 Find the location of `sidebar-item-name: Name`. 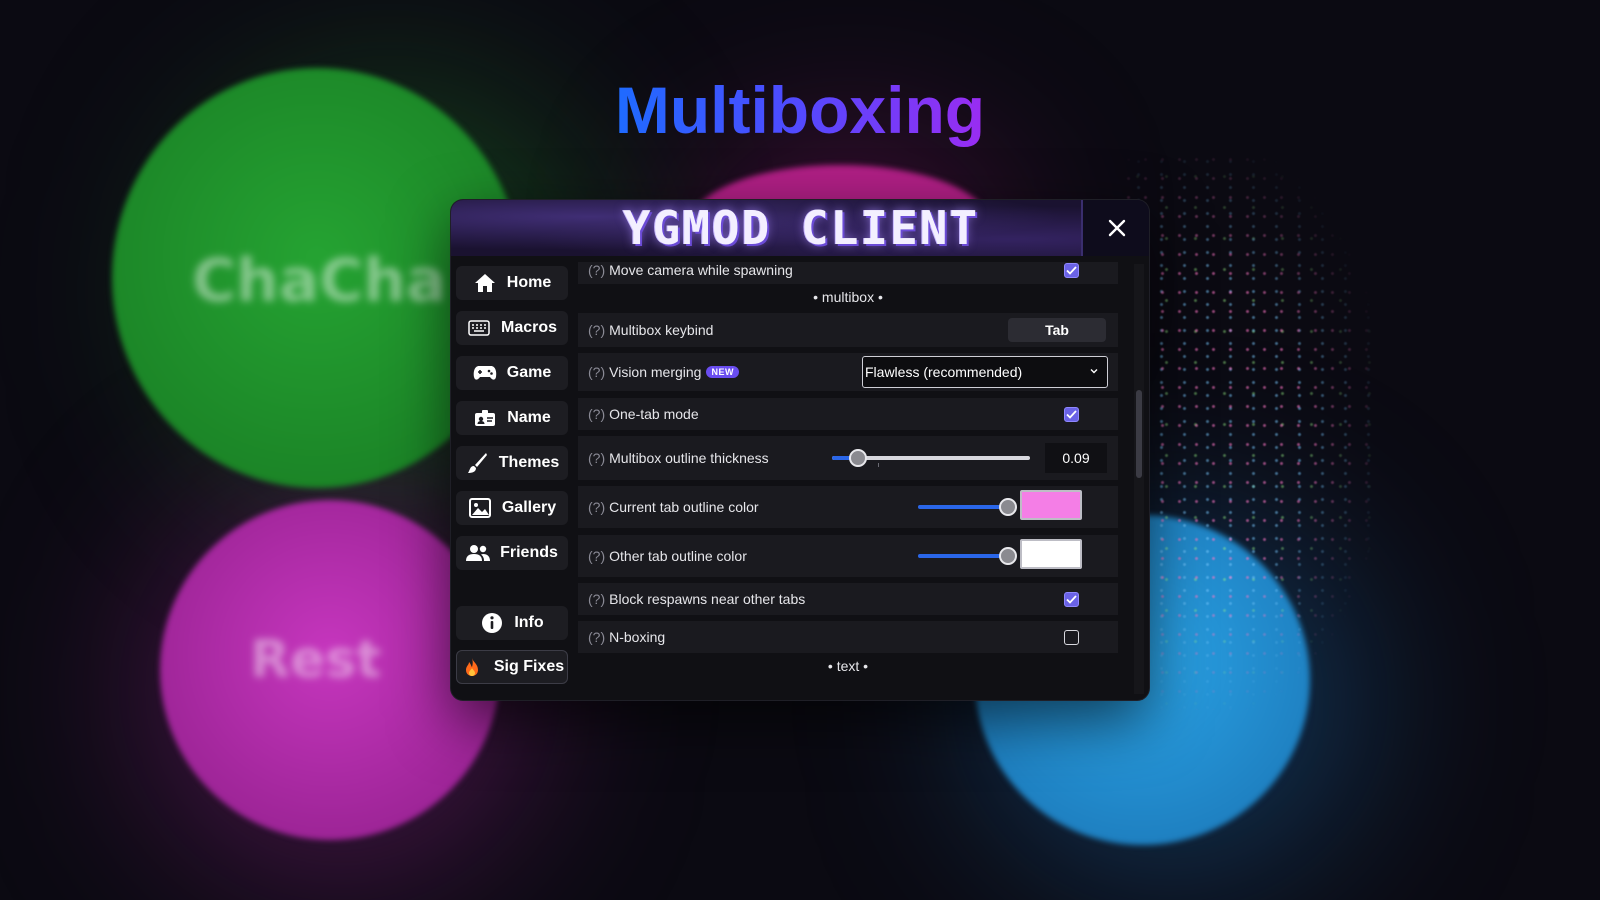

sidebar-item-name: Name is located at coordinates (512, 418).